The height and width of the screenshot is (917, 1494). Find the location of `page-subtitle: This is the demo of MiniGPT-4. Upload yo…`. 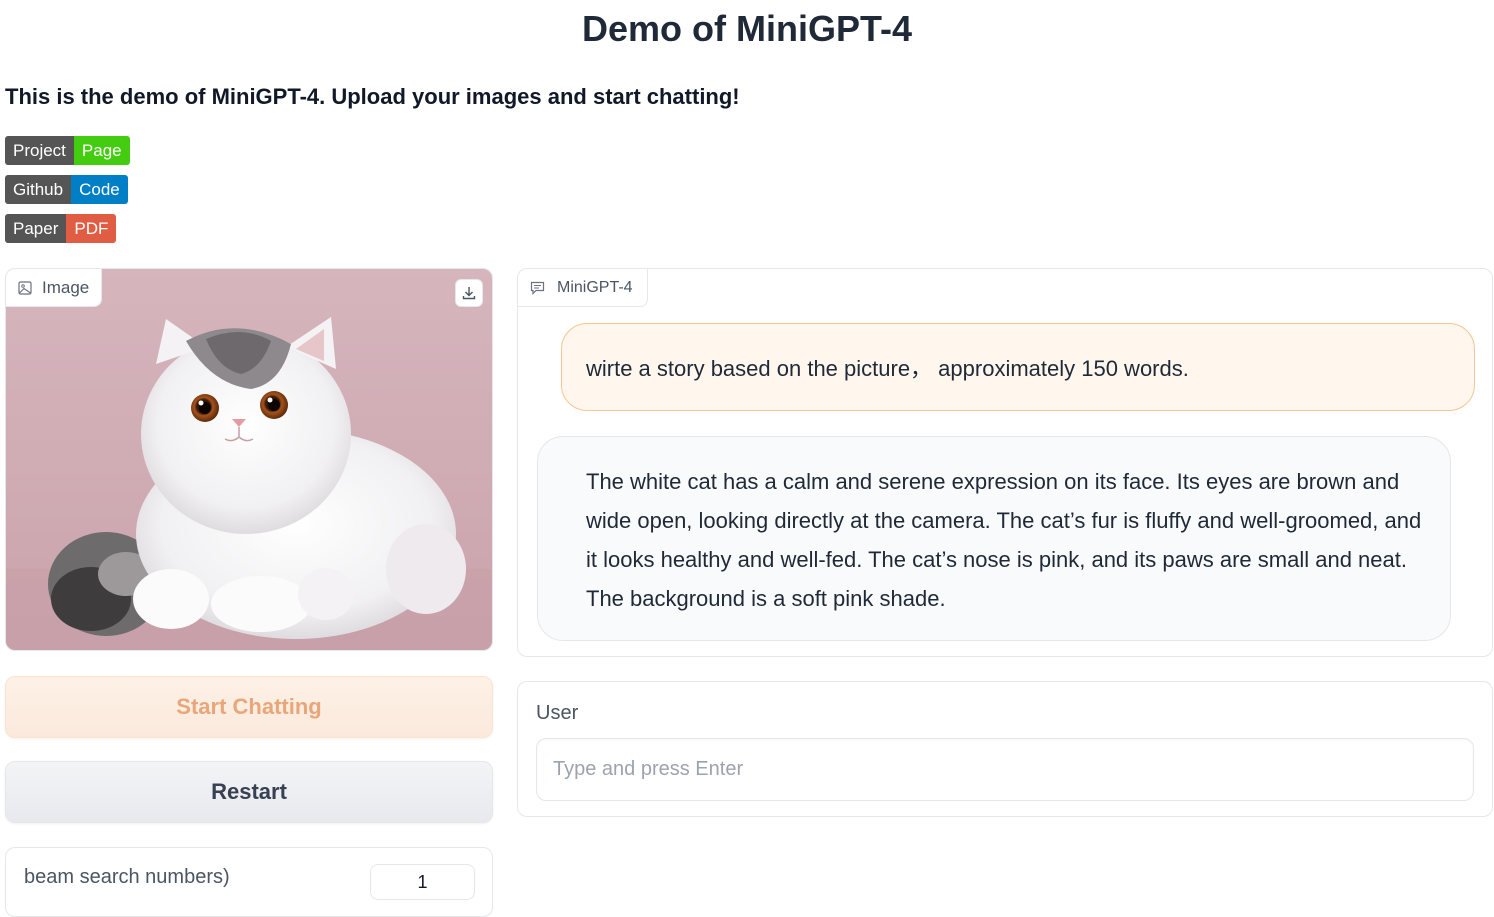

page-subtitle: This is the demo of MiniGPT-4. Upload yo… is located at coordinates (372, 96).